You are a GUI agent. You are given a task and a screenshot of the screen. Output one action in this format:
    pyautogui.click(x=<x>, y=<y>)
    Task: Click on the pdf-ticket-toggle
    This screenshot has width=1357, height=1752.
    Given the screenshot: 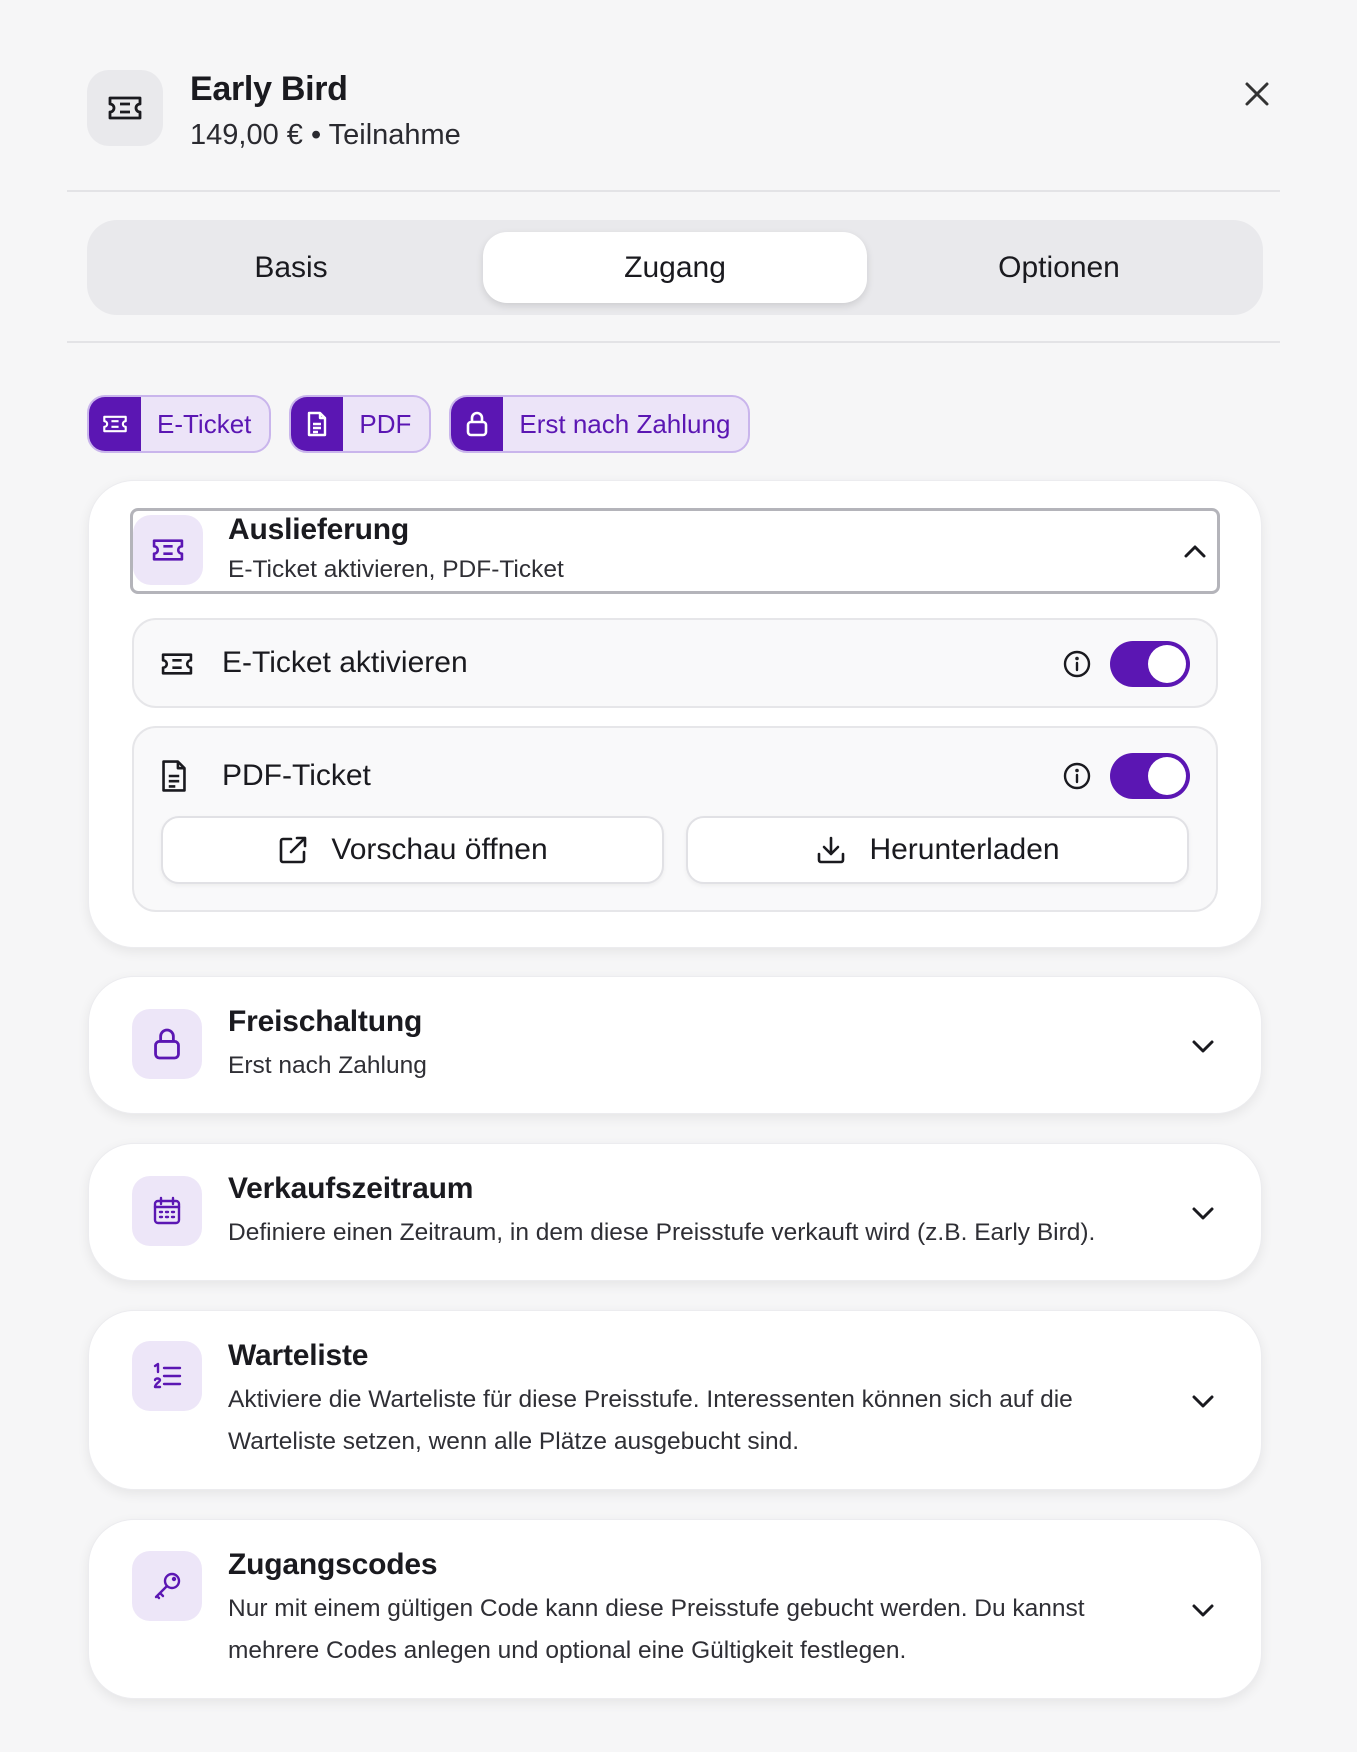 What is the action you would take?
    pyautogui.click(x=1150, y=776)
    